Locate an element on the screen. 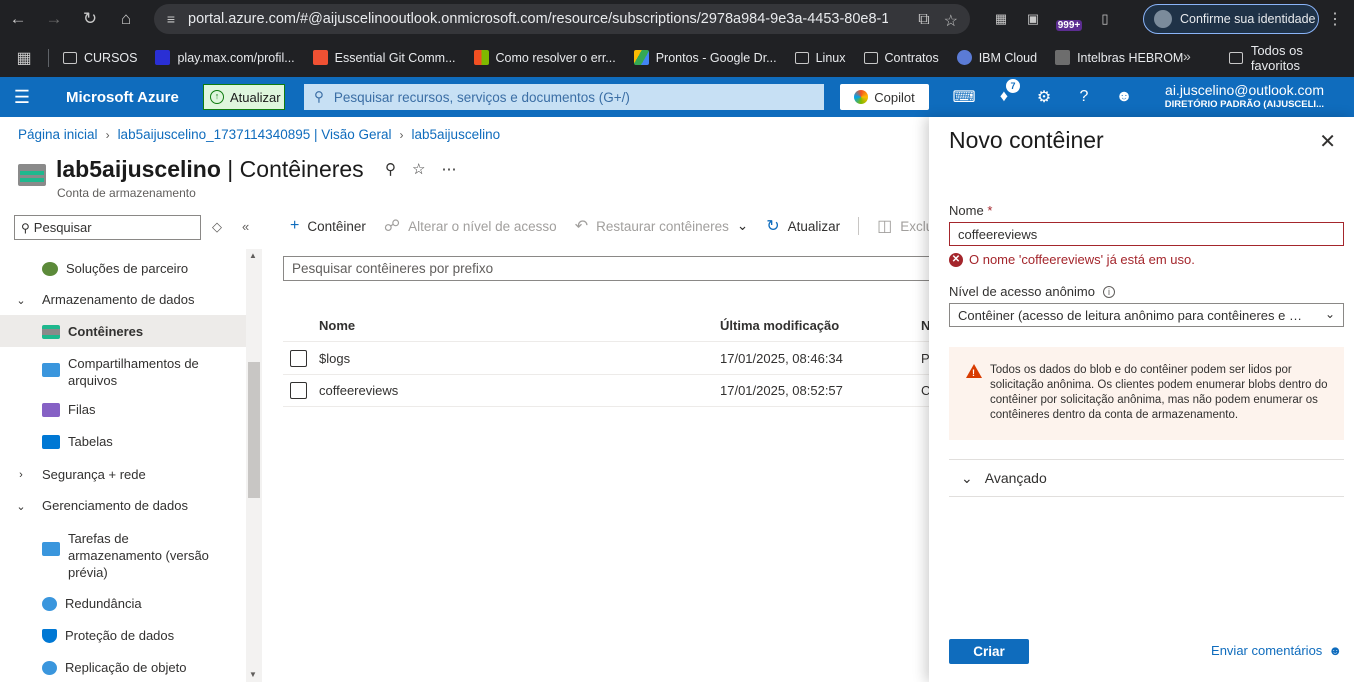  notifications-icon: ♦ 7 is located at coordinates (1004, 92).